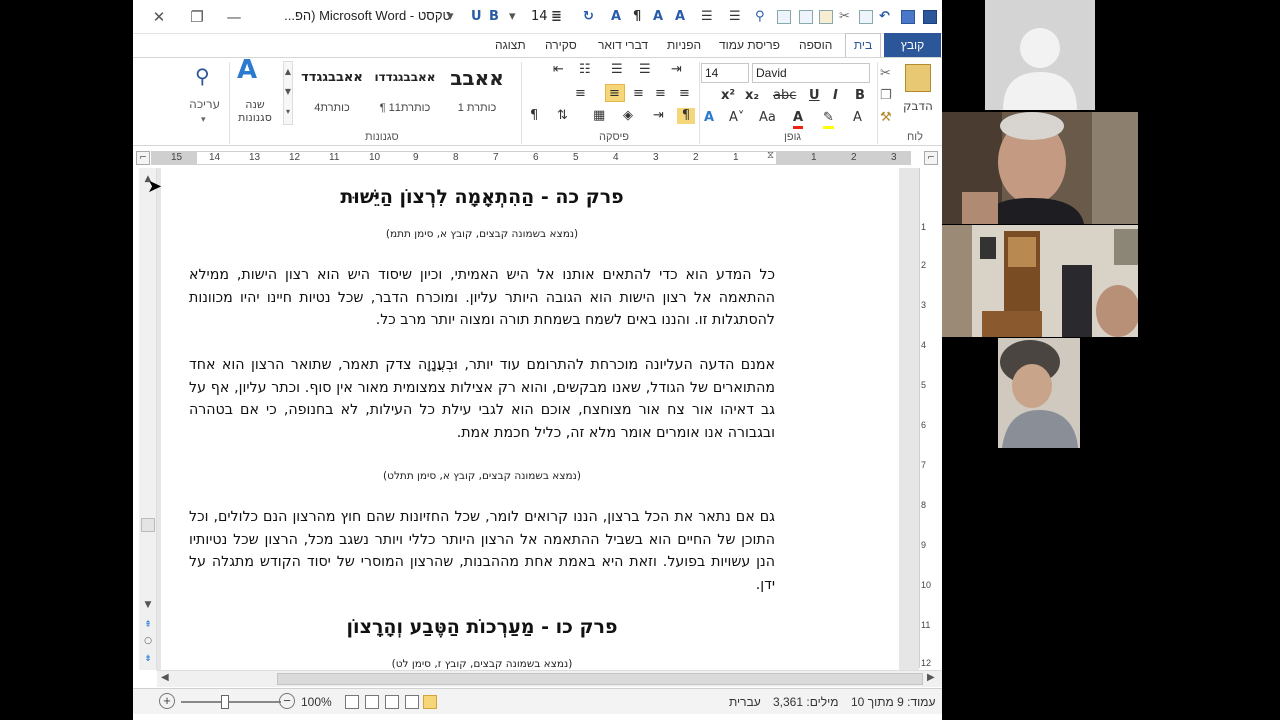 Image resolution: width=1280 pixels, height=720 pixels. What do you see at coordinates (811, 73) in the screenshot?
I see `font-name-select: David` at bounding box center [811, 73].